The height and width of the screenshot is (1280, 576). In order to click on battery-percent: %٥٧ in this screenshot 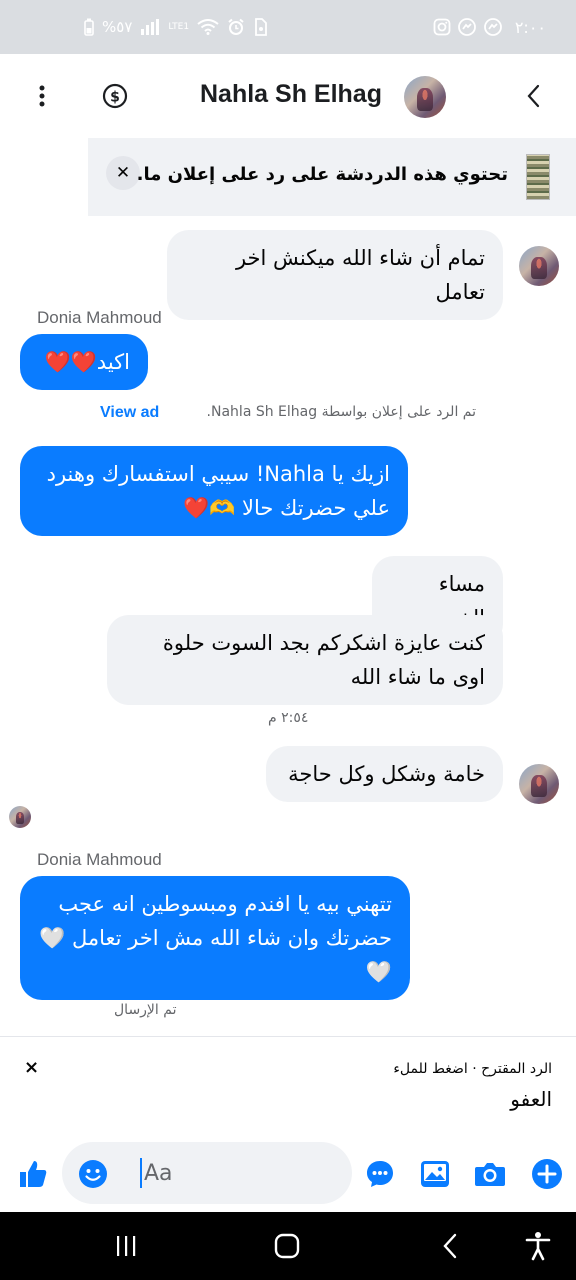, I will do `click(117, 27)`.